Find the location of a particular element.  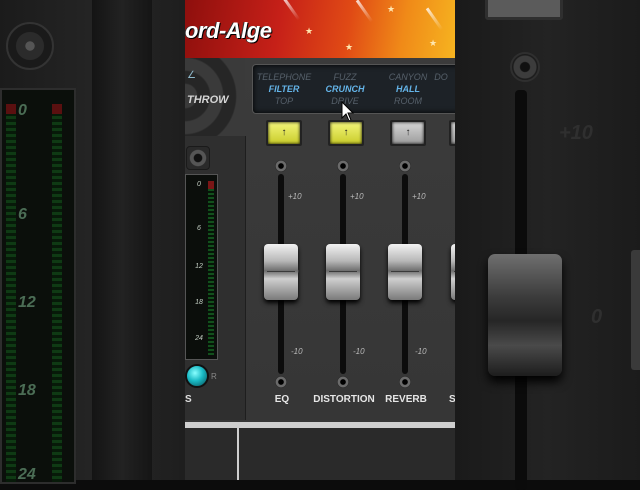

distortion-toggle-button: ↑ is located at coordinates (346, 133).